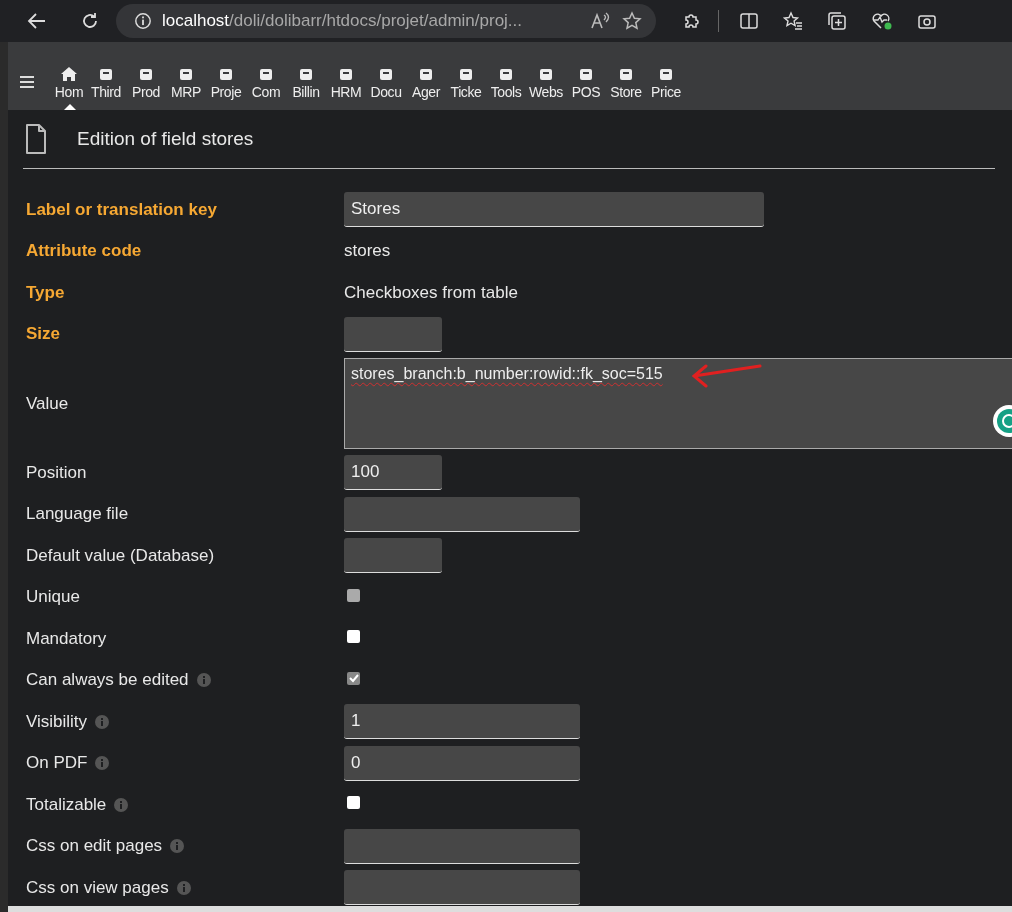  Describe the element at coordinates (462, 722) in the screenshot. I see `input-field: 1` at that location.